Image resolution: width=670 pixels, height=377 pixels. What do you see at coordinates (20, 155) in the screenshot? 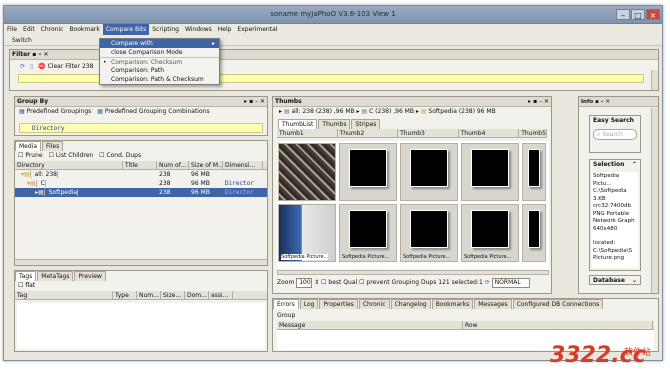
I see `prune-checkbox: ☐` at bounding box center [20, 155].